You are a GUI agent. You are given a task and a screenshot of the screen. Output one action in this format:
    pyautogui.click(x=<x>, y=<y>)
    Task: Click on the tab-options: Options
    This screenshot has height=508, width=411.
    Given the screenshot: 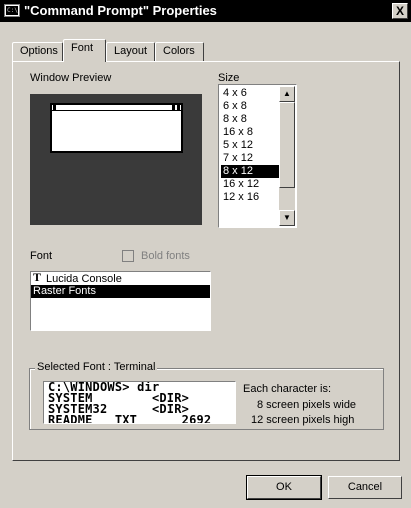 What is the action you would take?
    pyautogui.click(x=37, y=51)
    